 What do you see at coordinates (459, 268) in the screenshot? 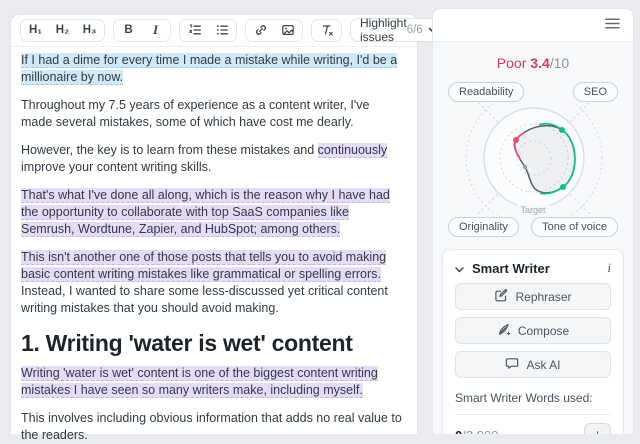
I see `chevron-down-icon` at bounding box center [459, 268].